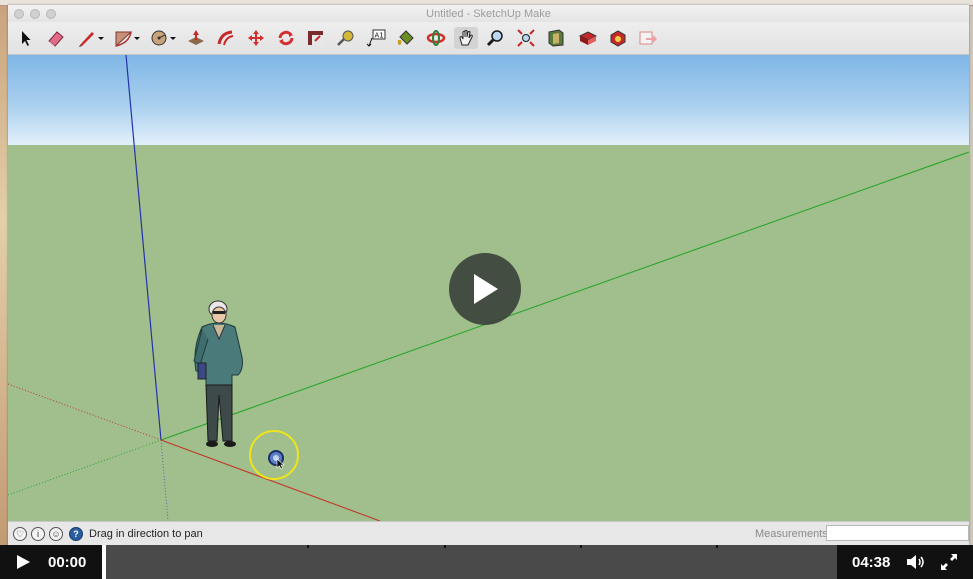  I want to click on circle-shape-icon, so click(163, 38).